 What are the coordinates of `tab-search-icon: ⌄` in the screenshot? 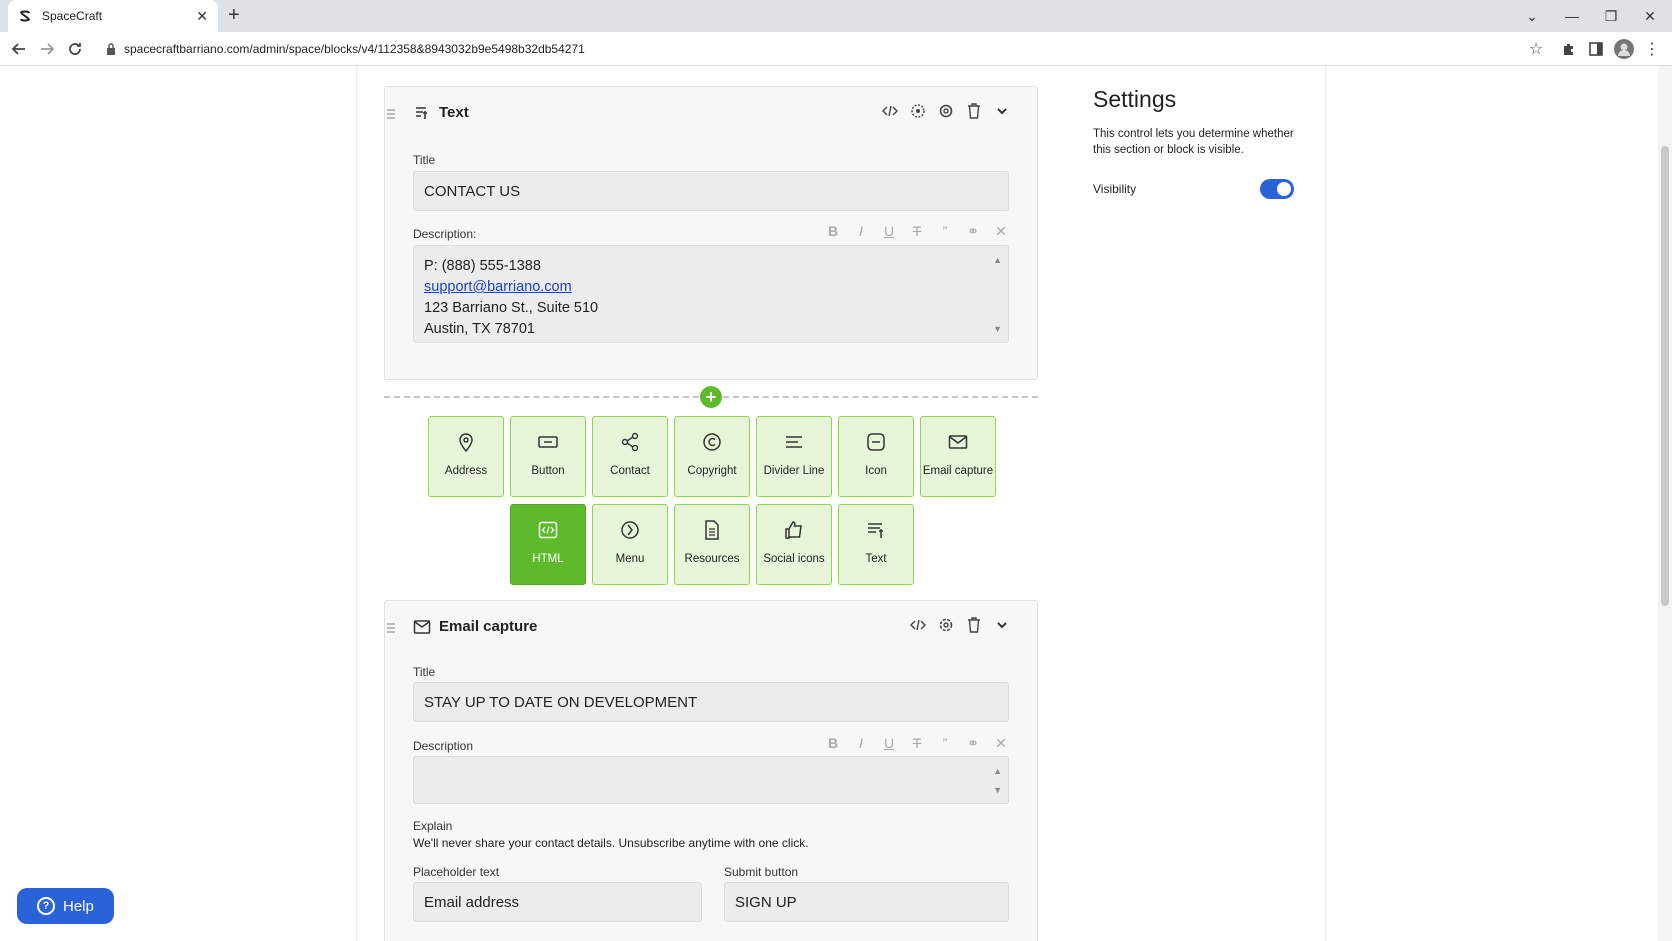 It's located at (1532, 16).